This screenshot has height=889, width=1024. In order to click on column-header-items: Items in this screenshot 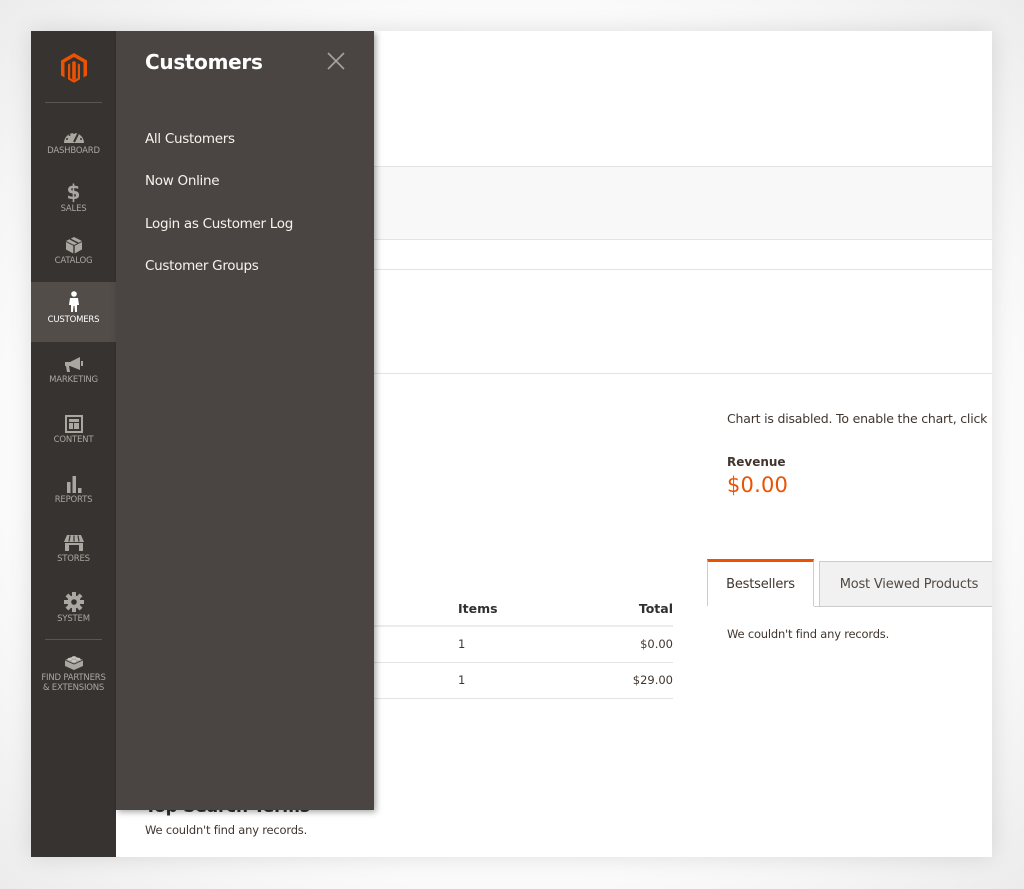, I will do `click(478, 608)`.